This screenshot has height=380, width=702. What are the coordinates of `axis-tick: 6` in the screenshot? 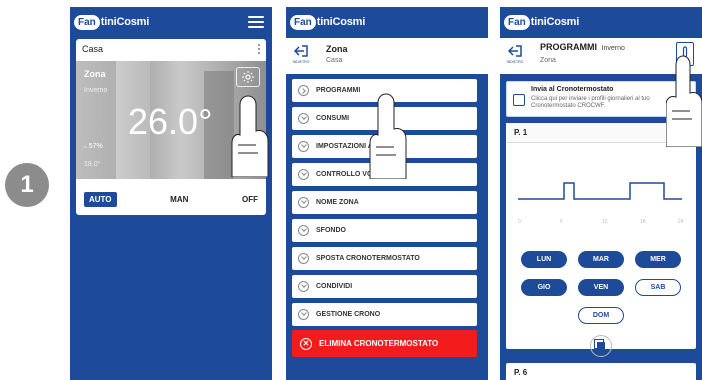 It's located at (561, 222).